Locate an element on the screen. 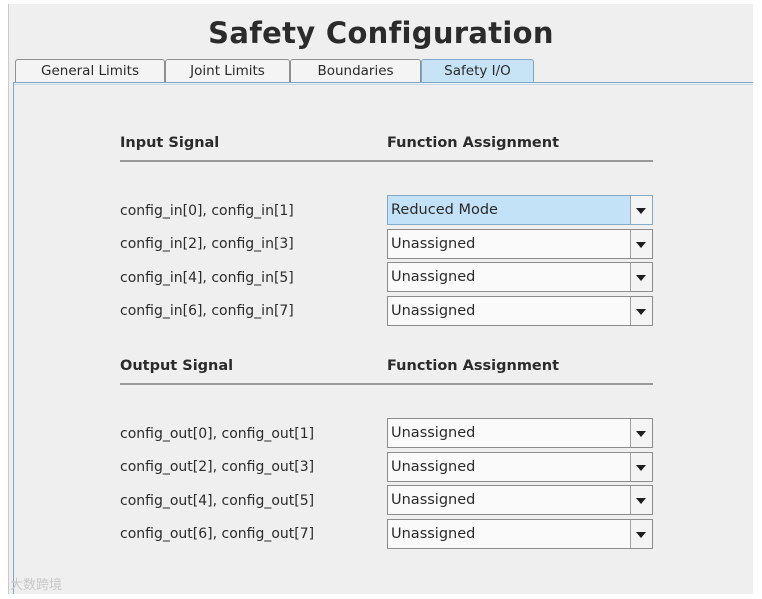  input-assignment-dropdown-0: Reduced Mode is located at coordinates (520, 210).